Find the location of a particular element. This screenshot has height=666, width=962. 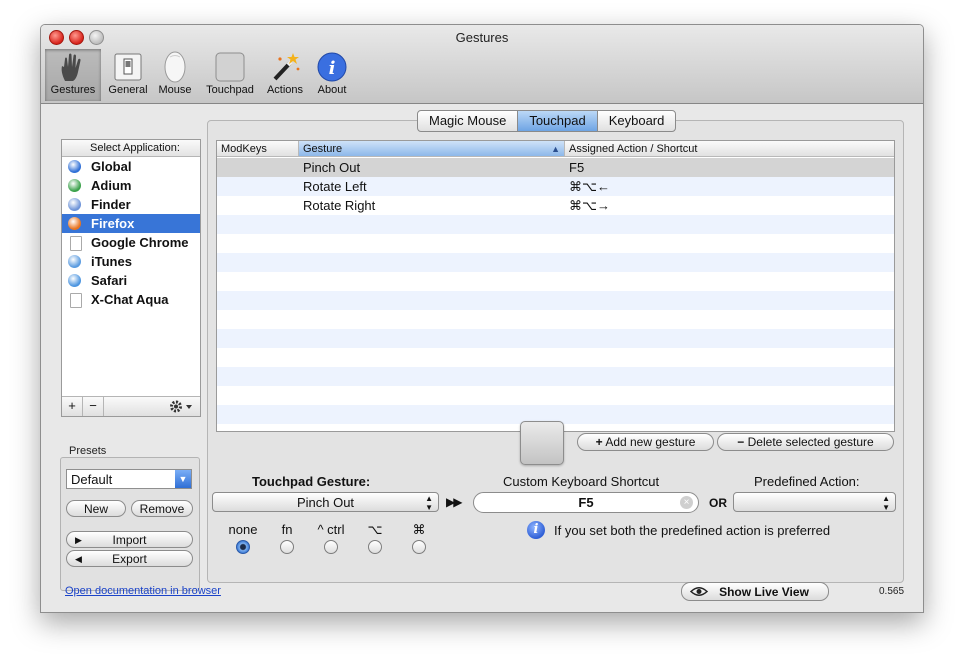

tab-magic-mouse: Magic Mouse is located at coordinates (468, 121).